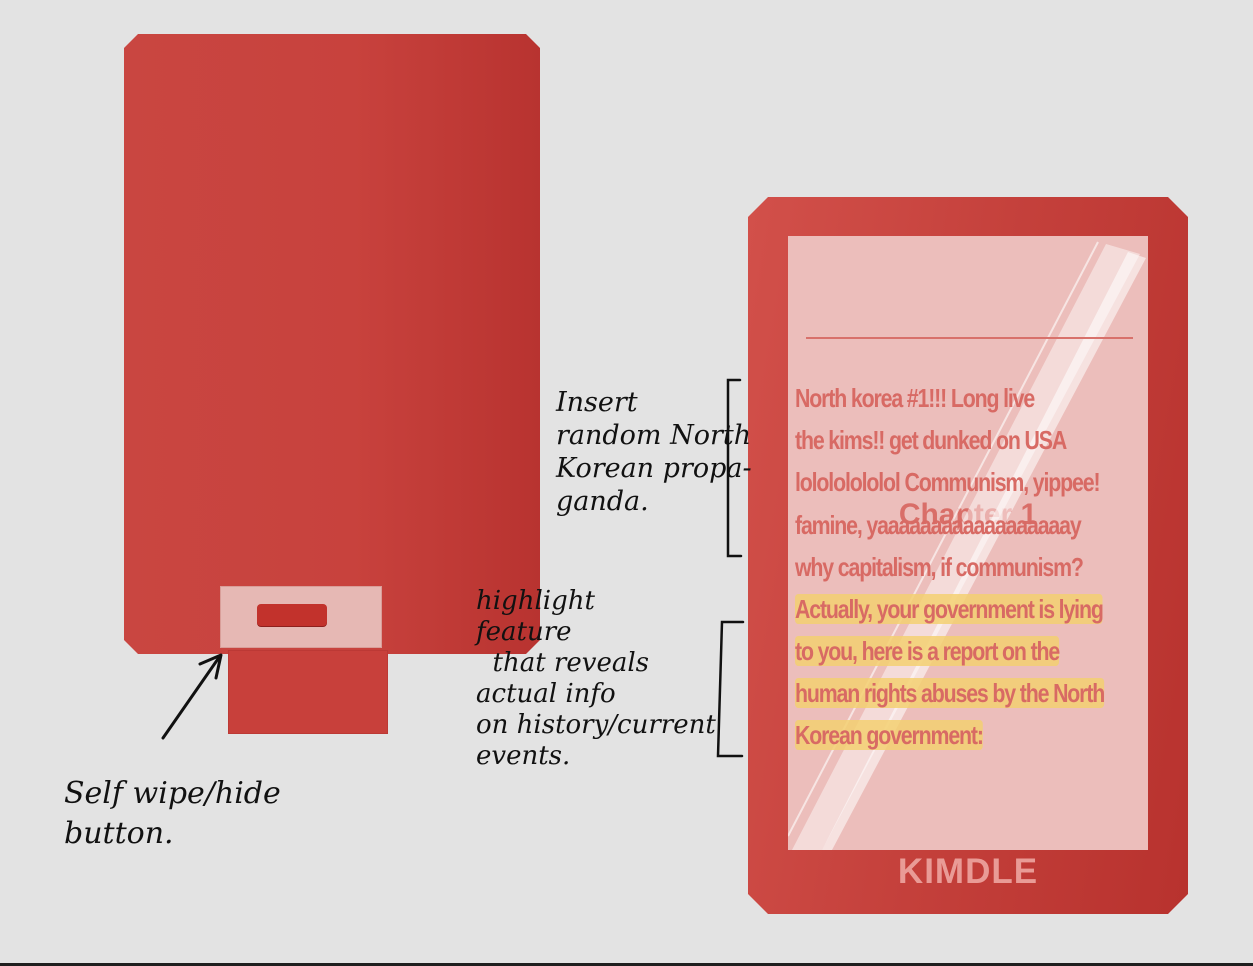 The height and width of the screenshot is (966, 1253). What do you see at coordinates (730, 689) in the screenshot?
I see `highlight-bracket` at bounding box center [730, 689].